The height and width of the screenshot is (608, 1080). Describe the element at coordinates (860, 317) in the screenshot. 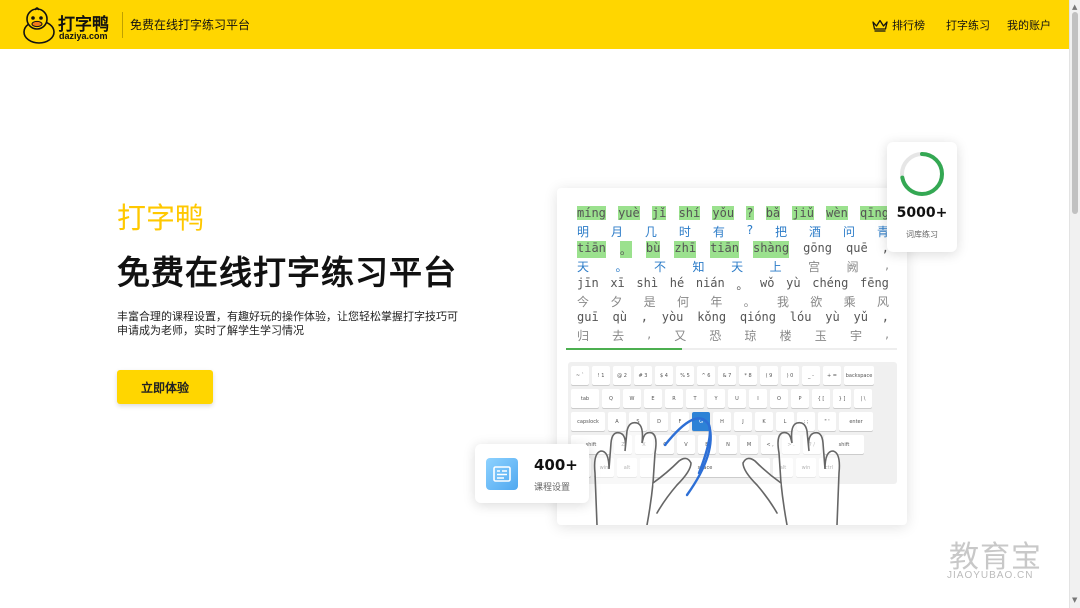

I see `pinyin-syllable: yǔ` at that location.